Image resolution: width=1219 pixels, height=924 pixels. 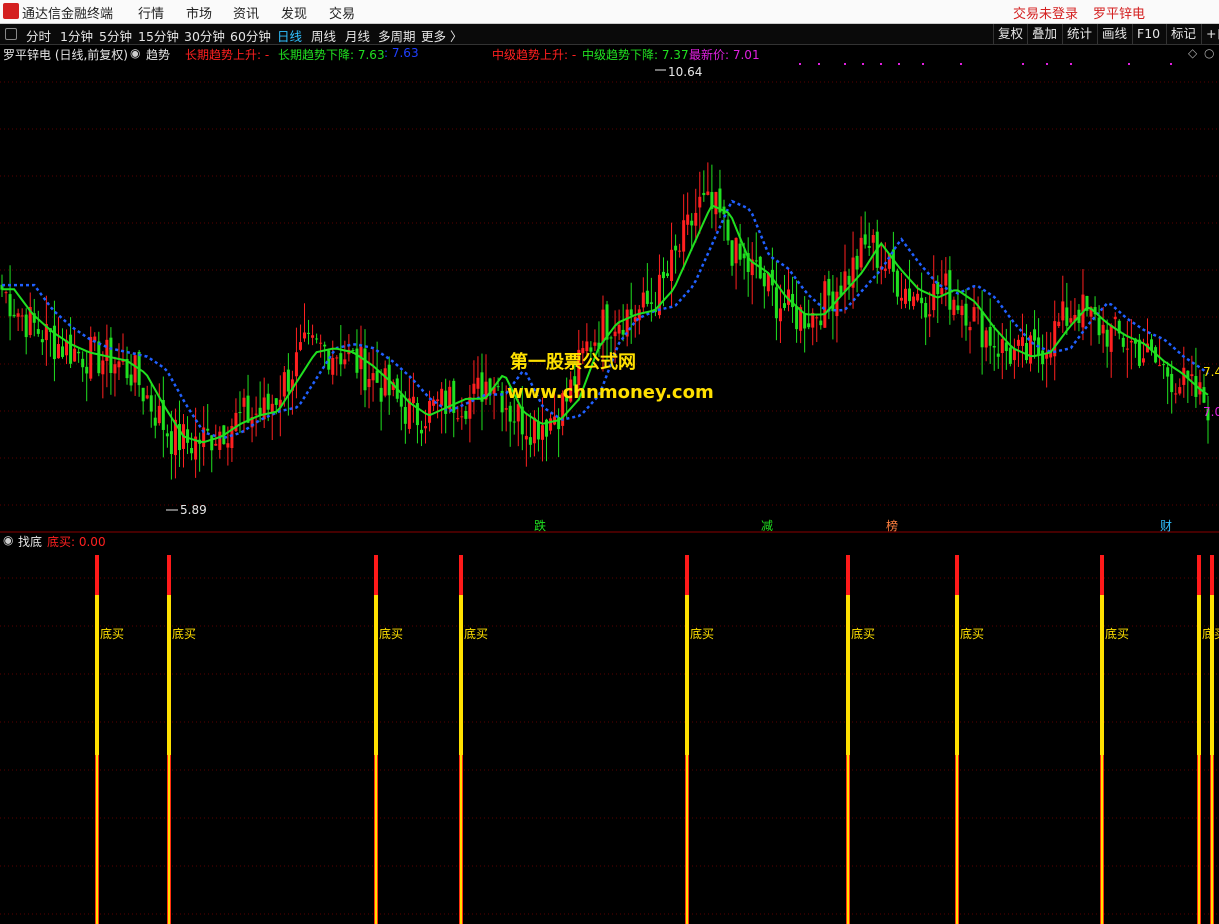 What do you see at coordinates (1209, 53) in the screenshot?
I see `panel-close-icon: ○` at bounding box center [1209, 53].